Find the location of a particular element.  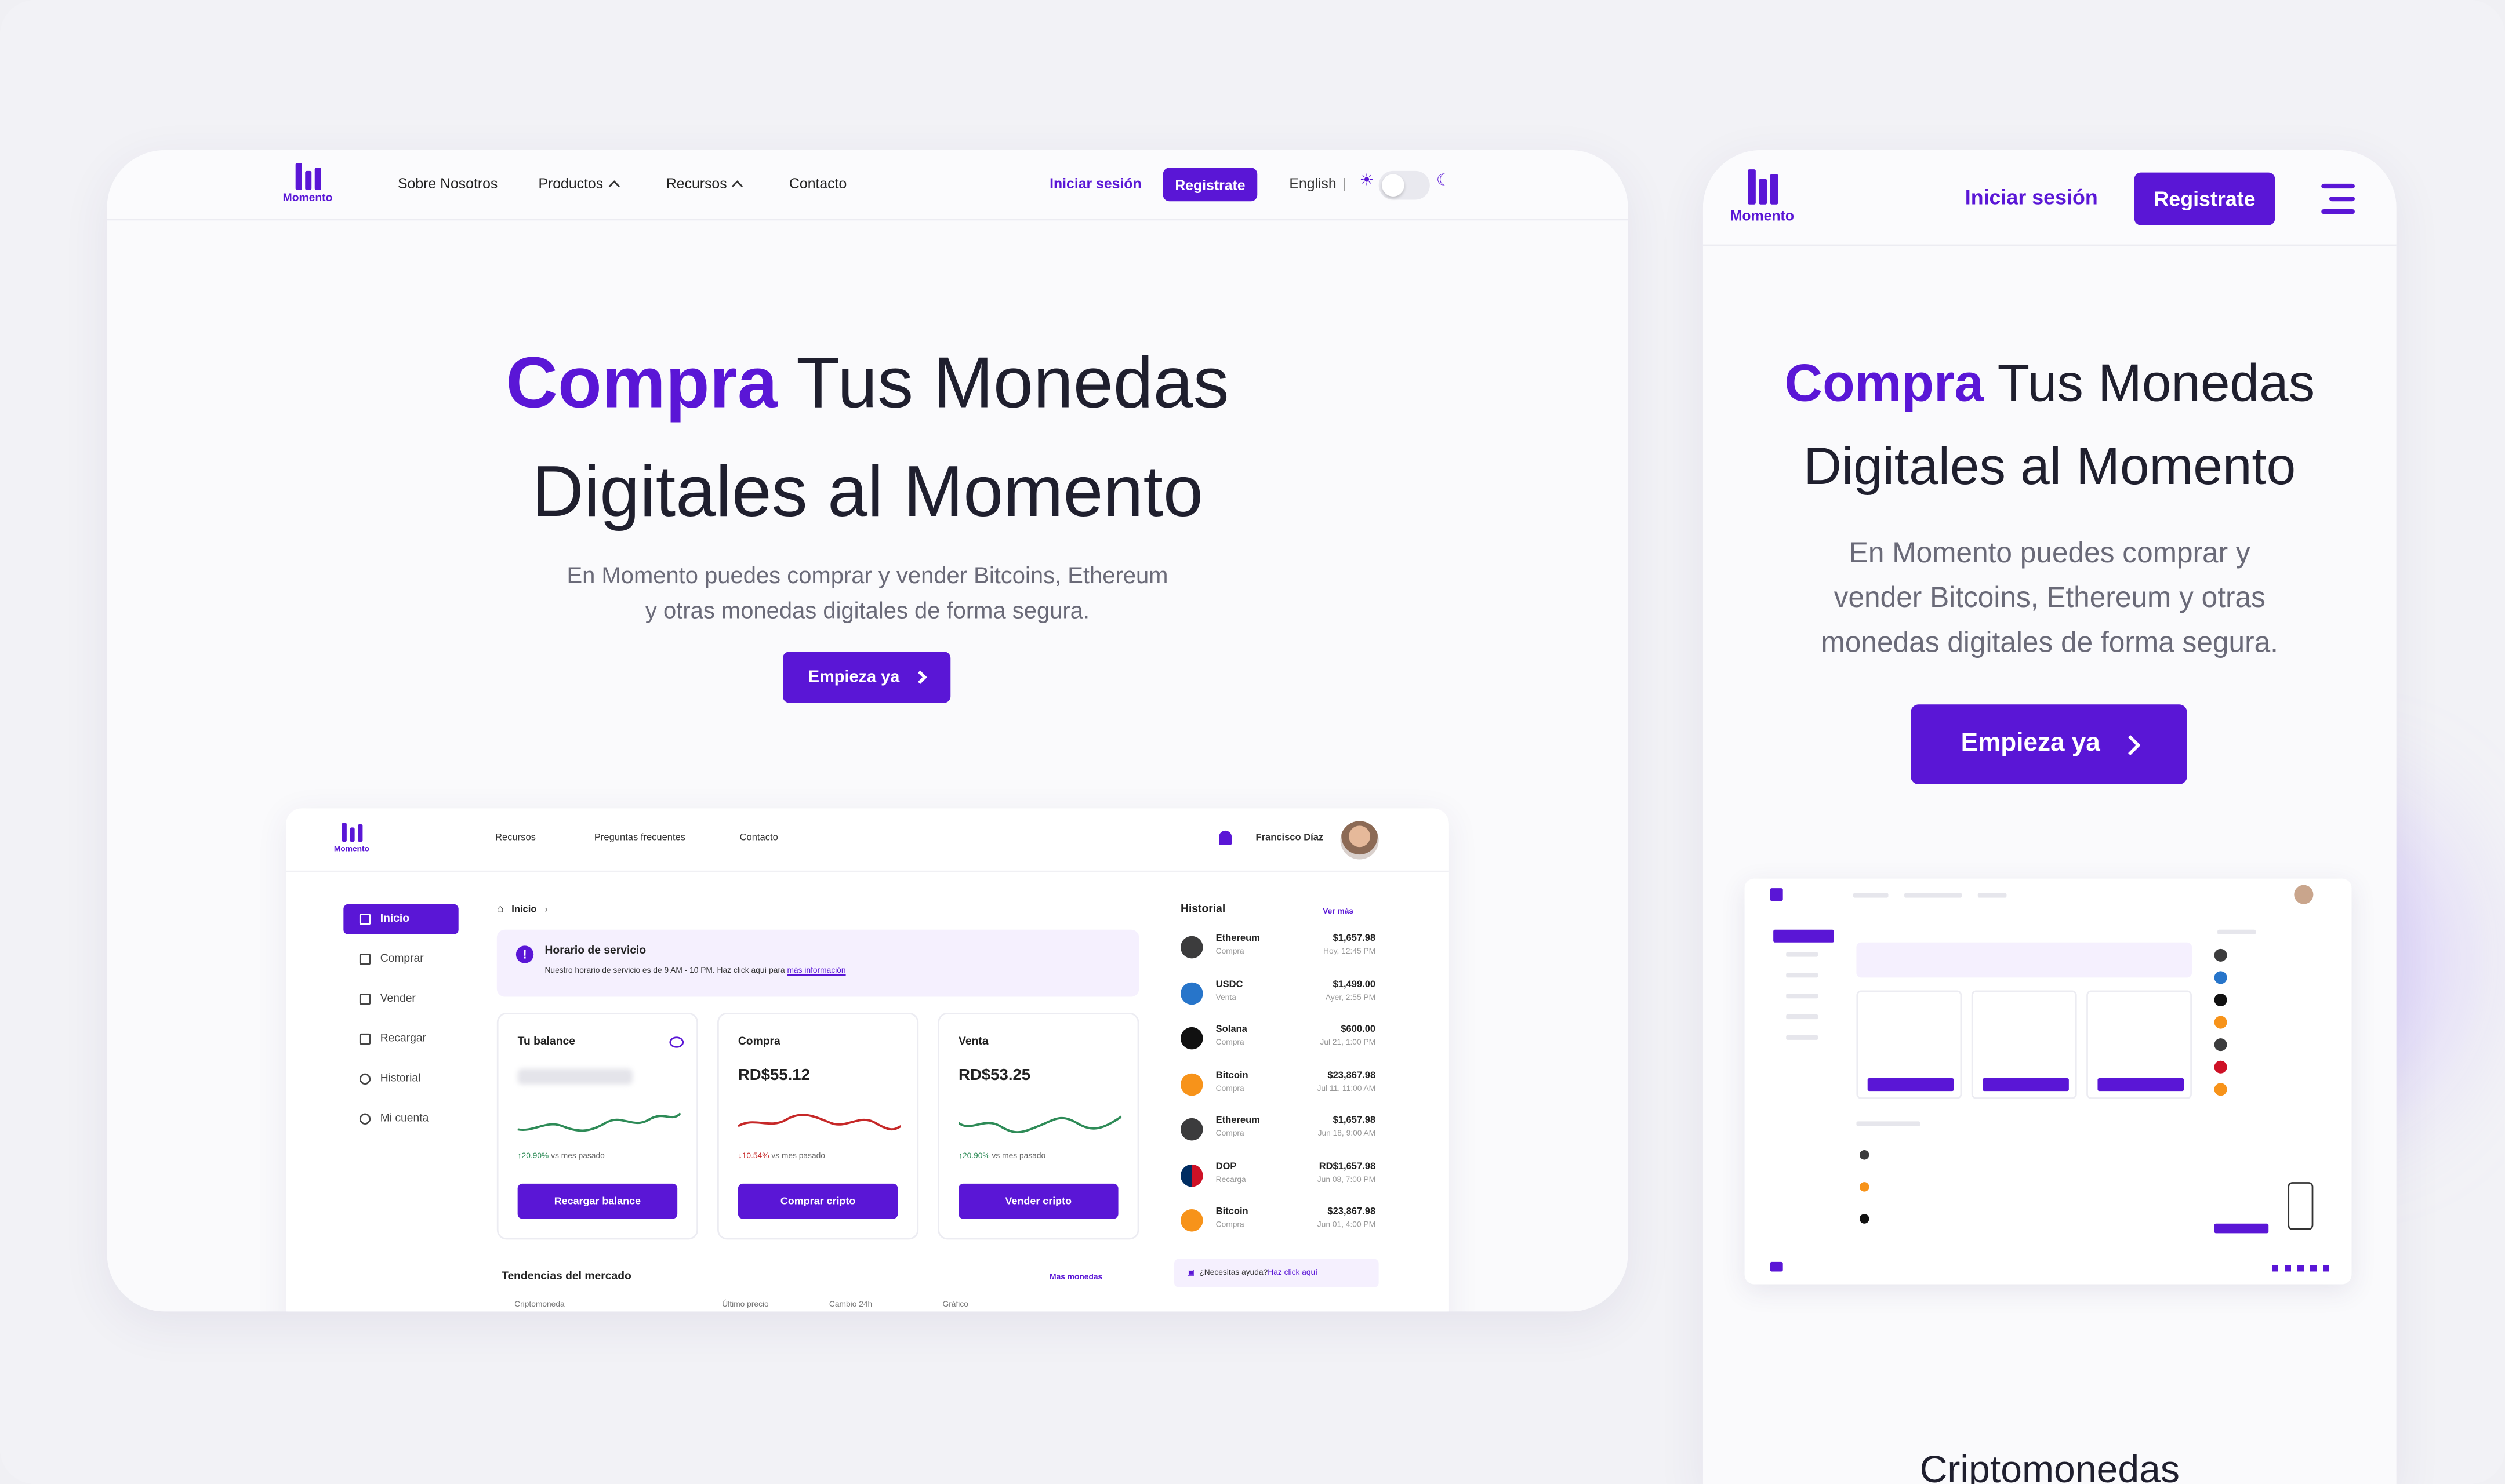

alert-placeholder is located at coordinates (2024, 960).